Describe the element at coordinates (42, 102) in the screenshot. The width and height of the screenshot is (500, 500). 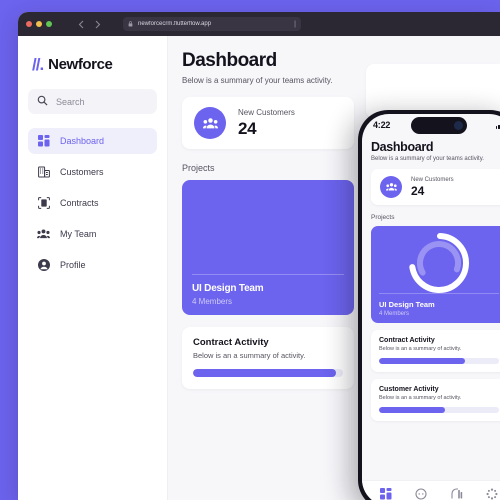
I see `search-icon` at that location.